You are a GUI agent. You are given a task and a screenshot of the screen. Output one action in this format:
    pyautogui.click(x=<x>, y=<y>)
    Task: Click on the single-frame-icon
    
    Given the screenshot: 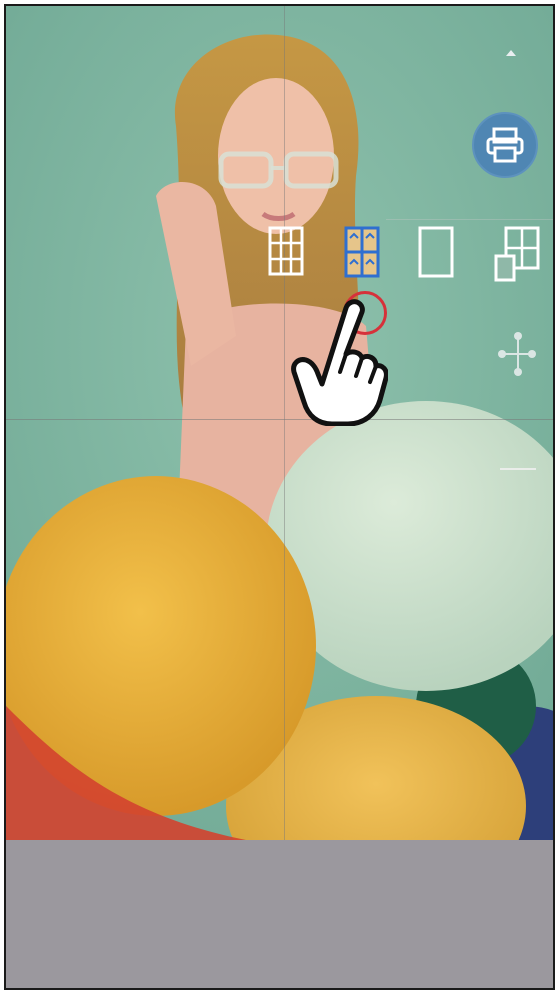 What is the action you would take?
    pyautogui.click(x=436, y=252)
    